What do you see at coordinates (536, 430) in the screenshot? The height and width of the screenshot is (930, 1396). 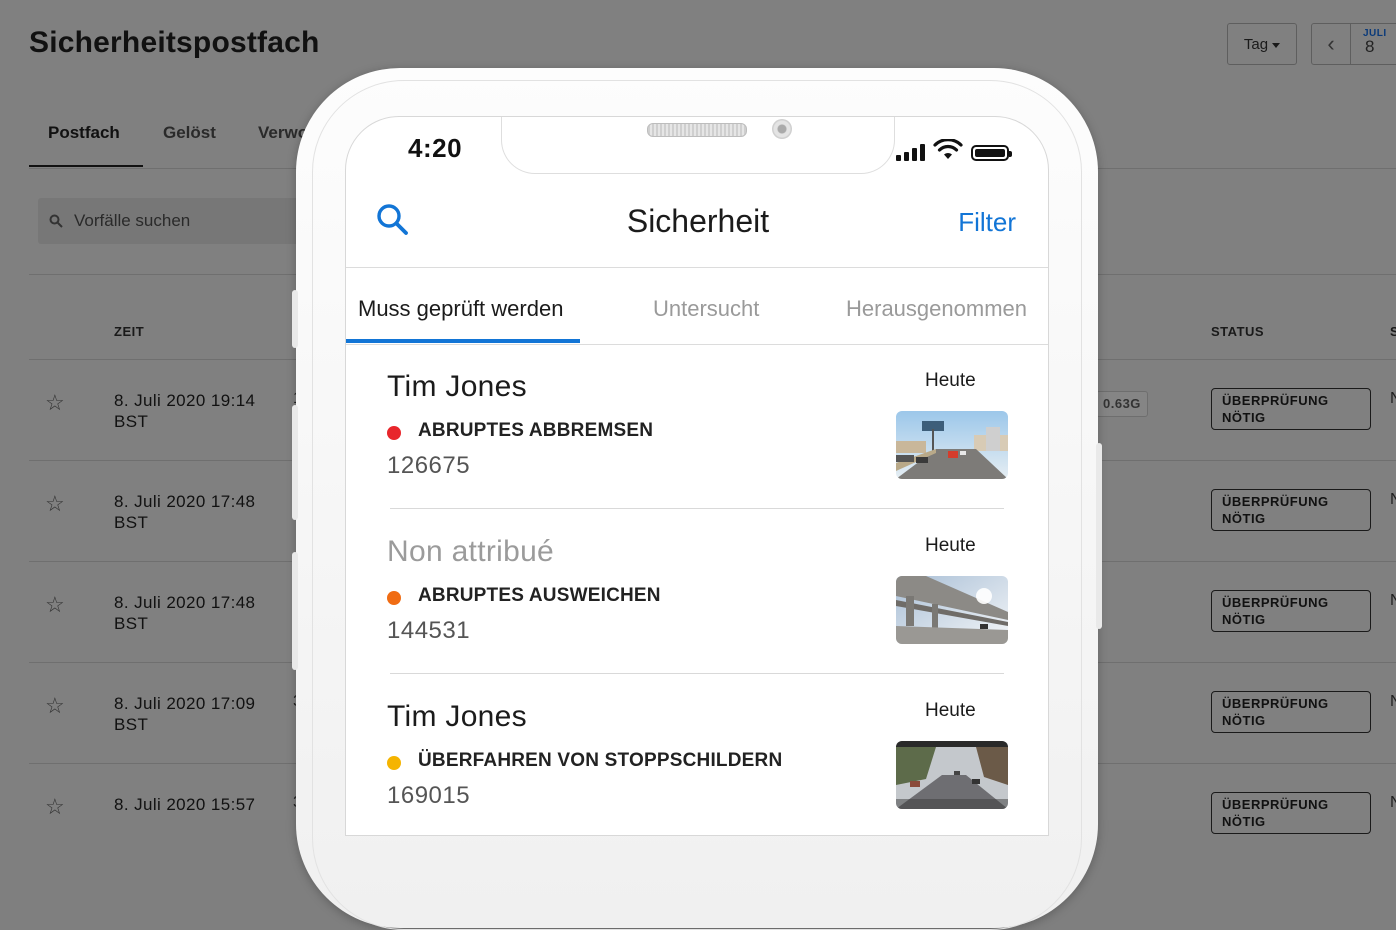 I see `event-type: ABRUPTES ABBREMSEN` at bounding box center [536, 430].